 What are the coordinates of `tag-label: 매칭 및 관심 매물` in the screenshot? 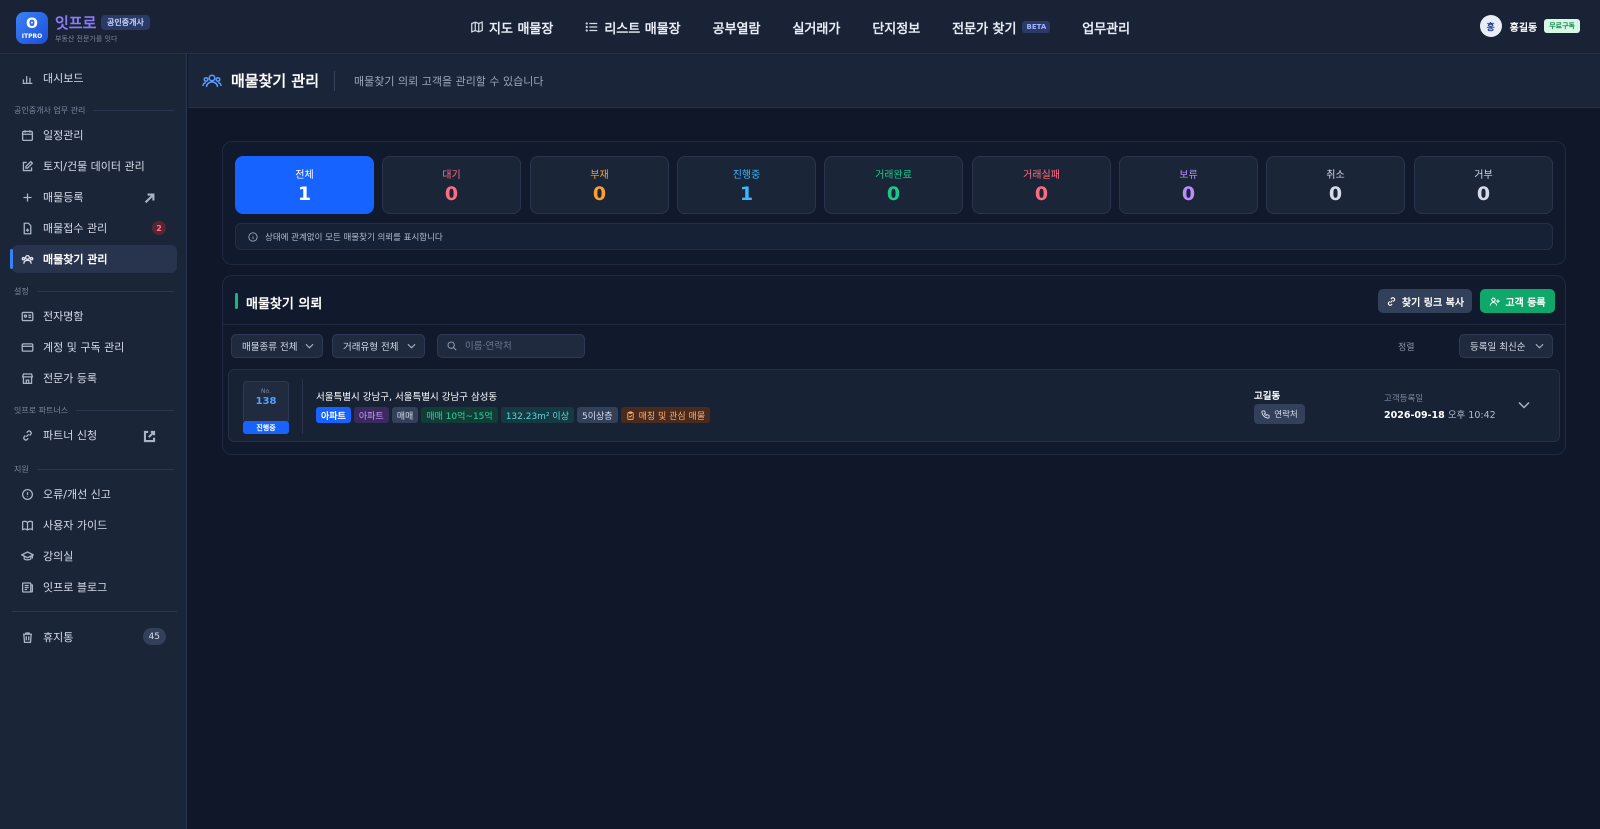 It's located at (672, 416).